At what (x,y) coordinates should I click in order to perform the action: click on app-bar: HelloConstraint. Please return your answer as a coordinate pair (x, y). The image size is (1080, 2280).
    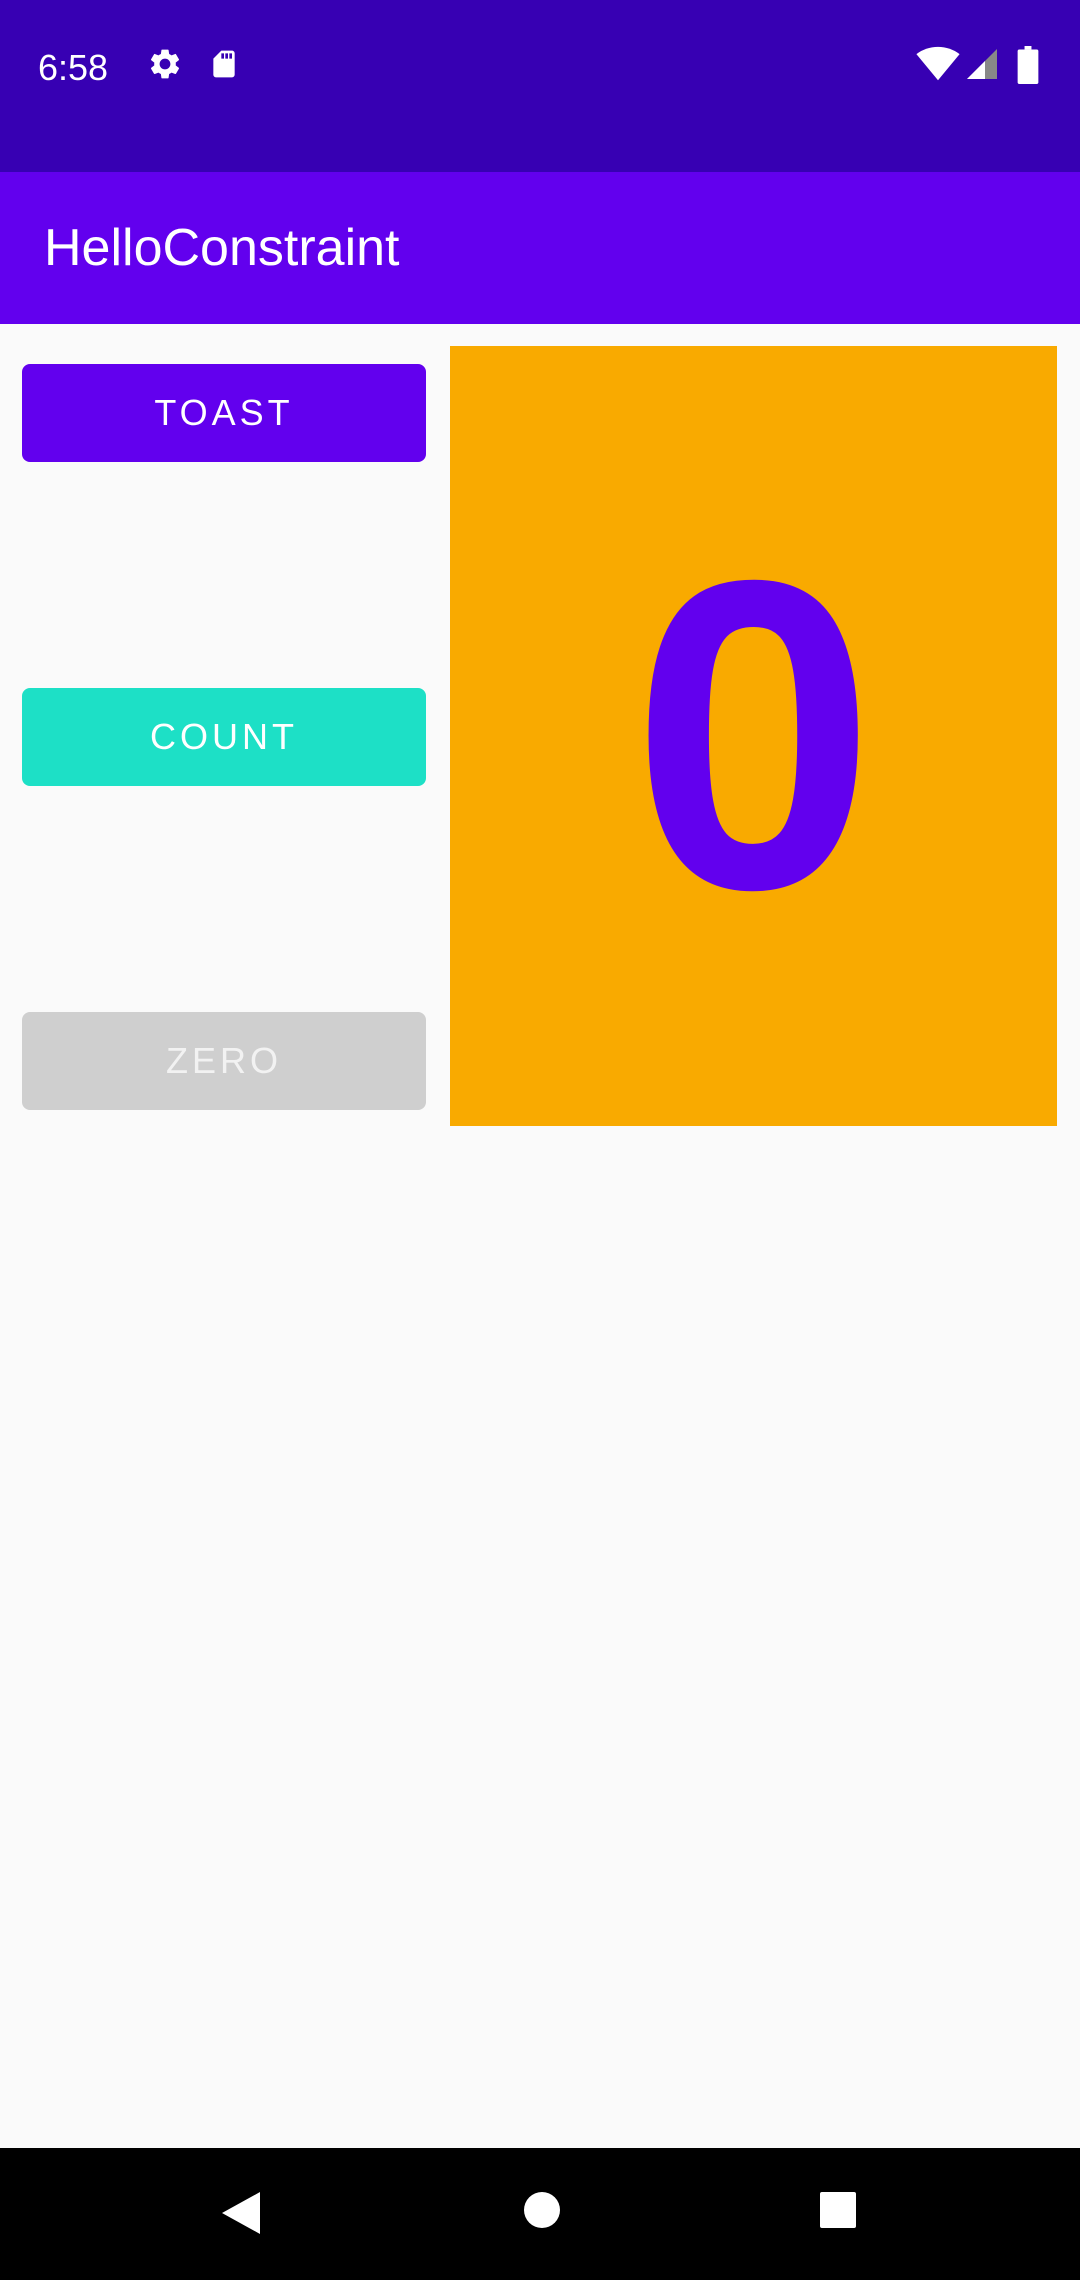
    Looking at the image, I should click on (540, 248).